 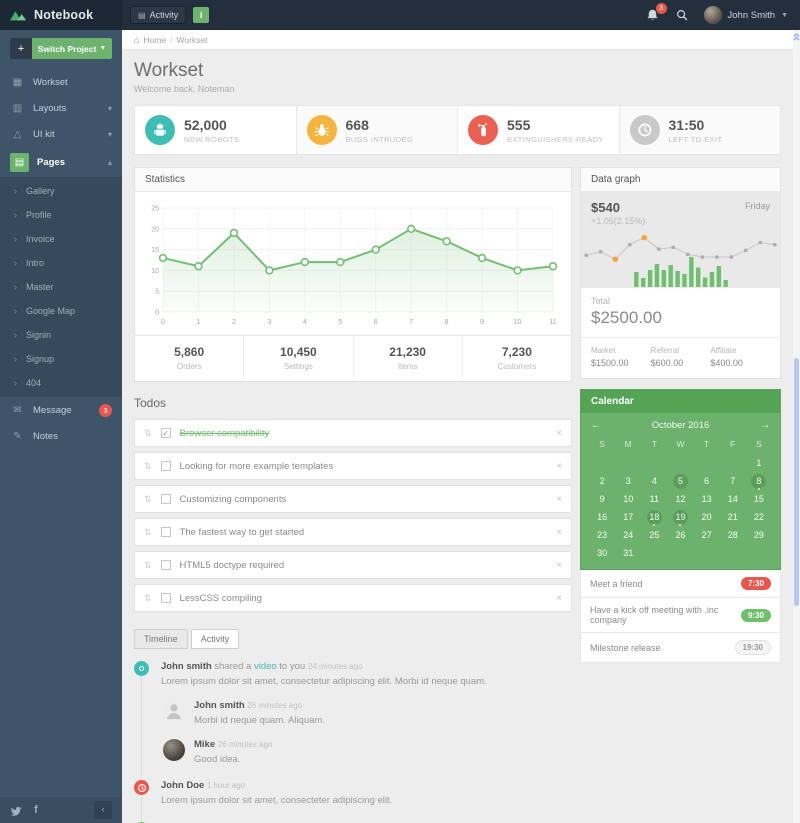 I want to click on todo-item: ⇅ Customizing components ×, so click(x=353, y=499).